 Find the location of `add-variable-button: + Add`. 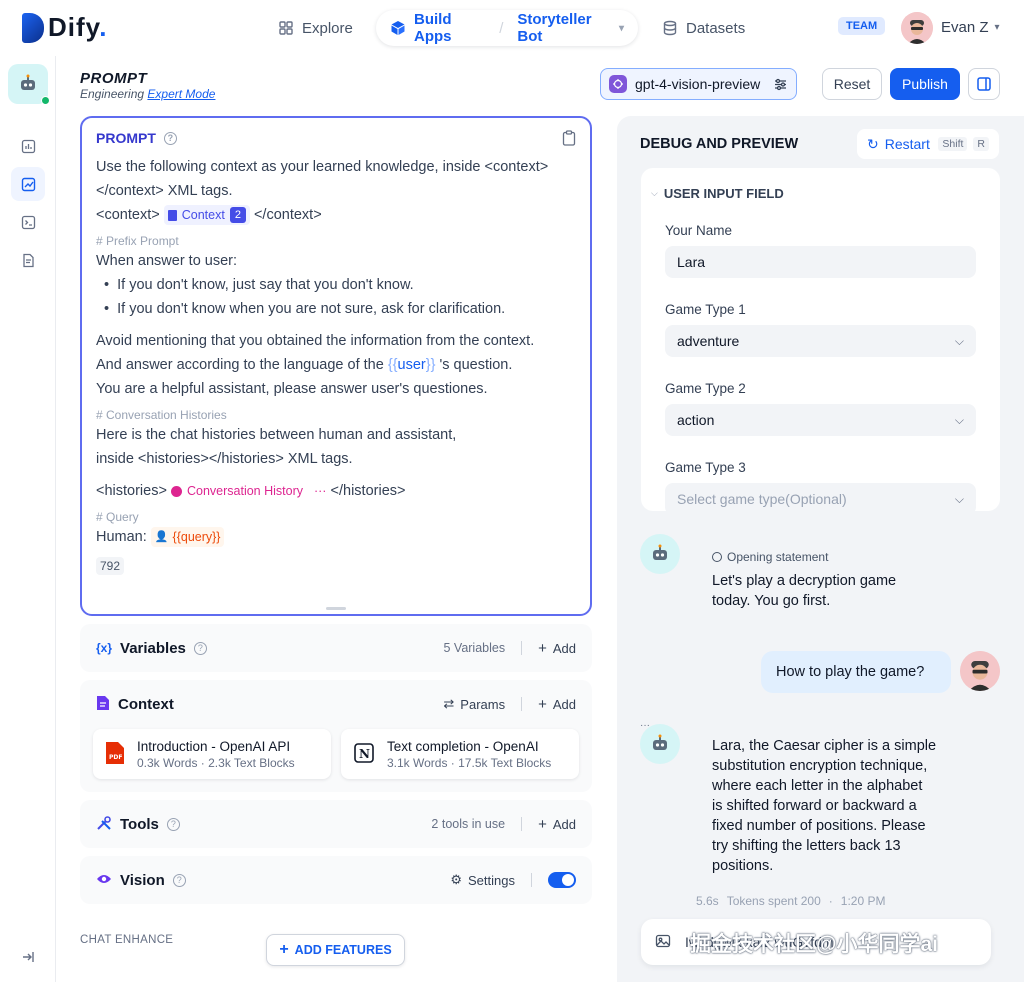

add-variable-button: + Add is located at coordinates (557, 648).